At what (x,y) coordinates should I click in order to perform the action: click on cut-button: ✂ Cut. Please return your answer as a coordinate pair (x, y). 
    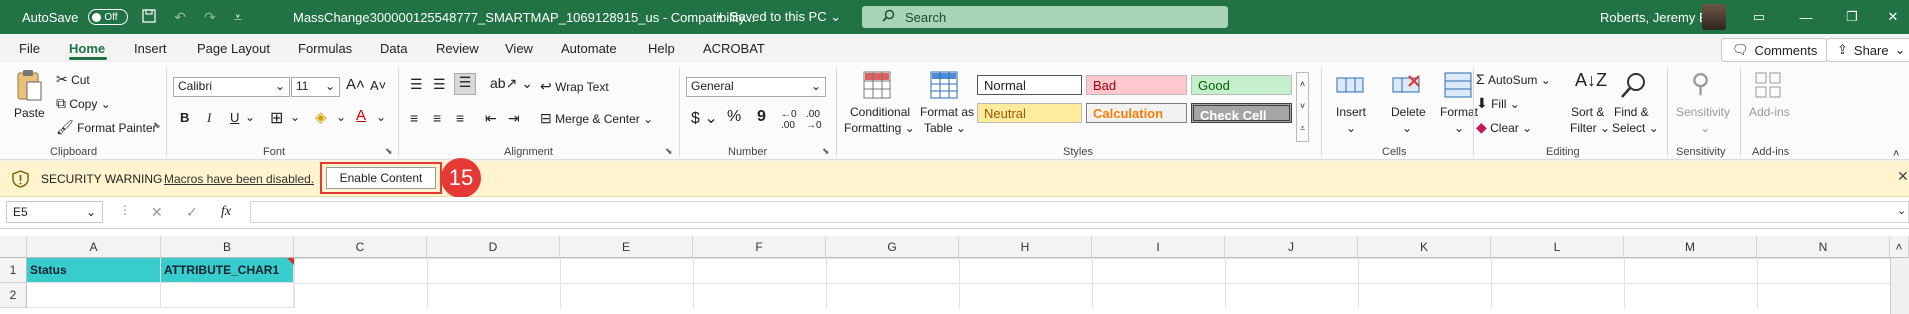
    Looking at the image, I should click on (73, 79).